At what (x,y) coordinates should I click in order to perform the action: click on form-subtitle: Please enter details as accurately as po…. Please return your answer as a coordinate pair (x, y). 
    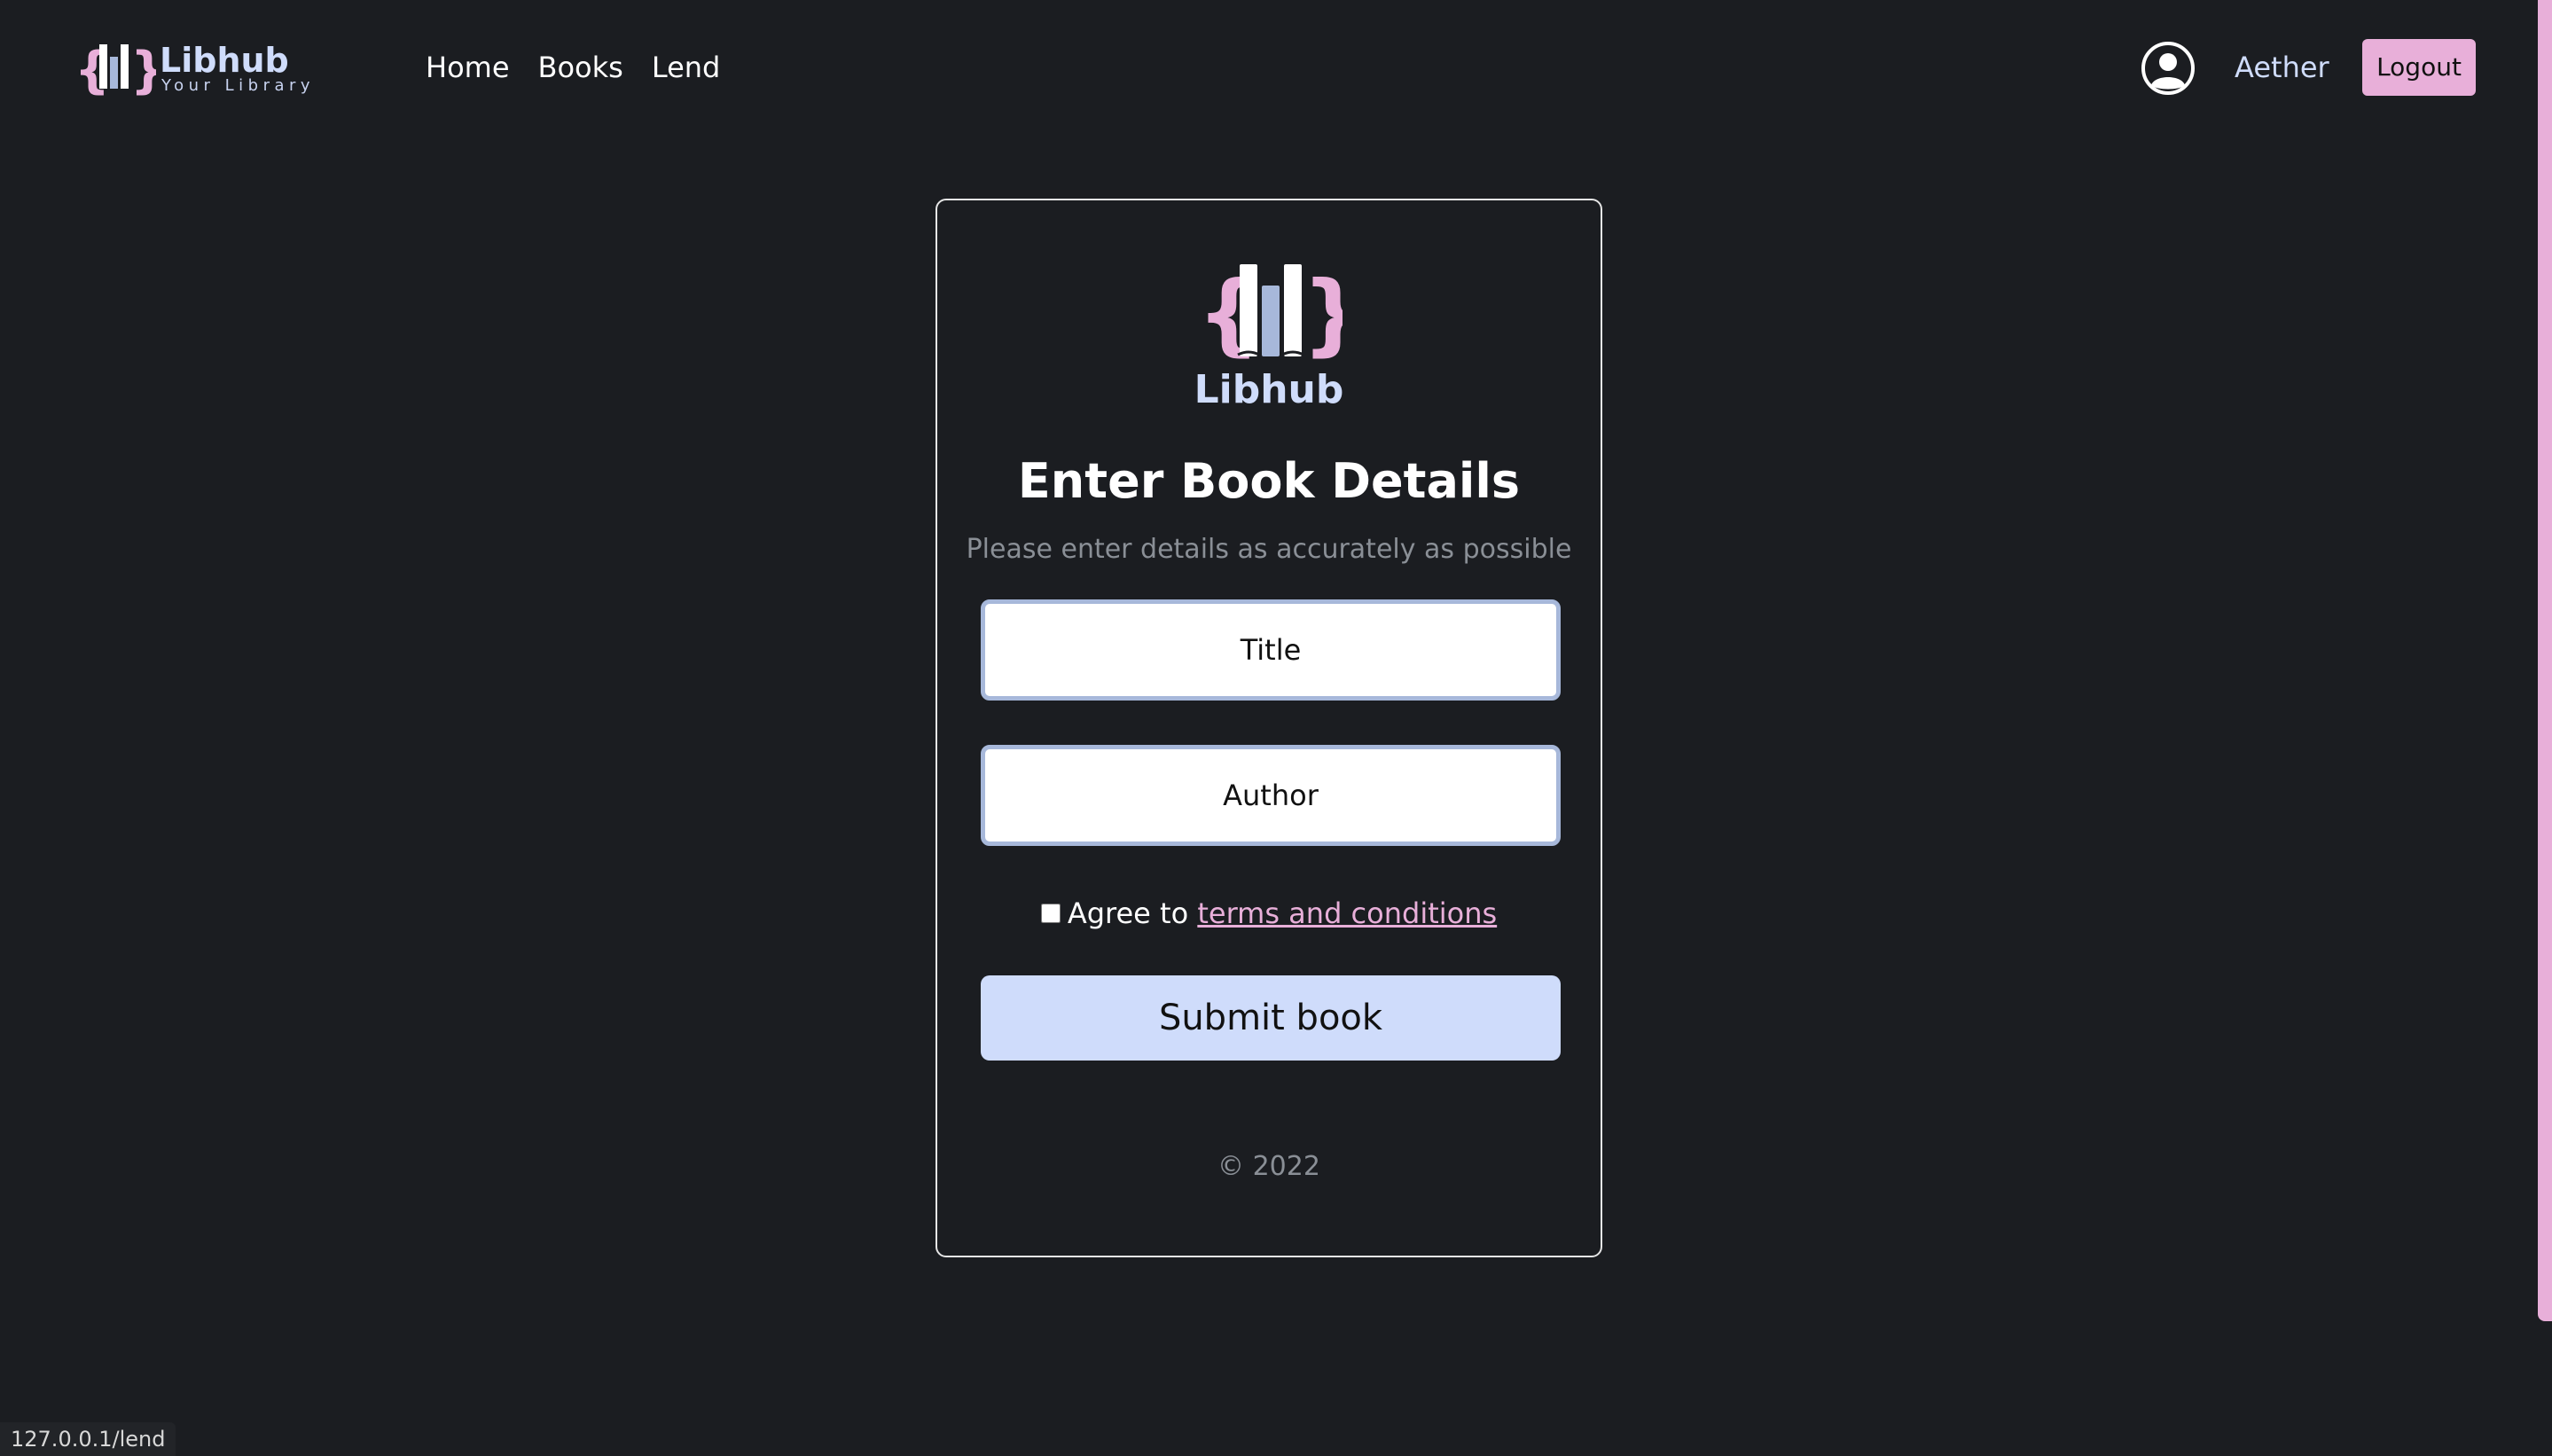
    Looking at the image, I should click on (1269, 549).